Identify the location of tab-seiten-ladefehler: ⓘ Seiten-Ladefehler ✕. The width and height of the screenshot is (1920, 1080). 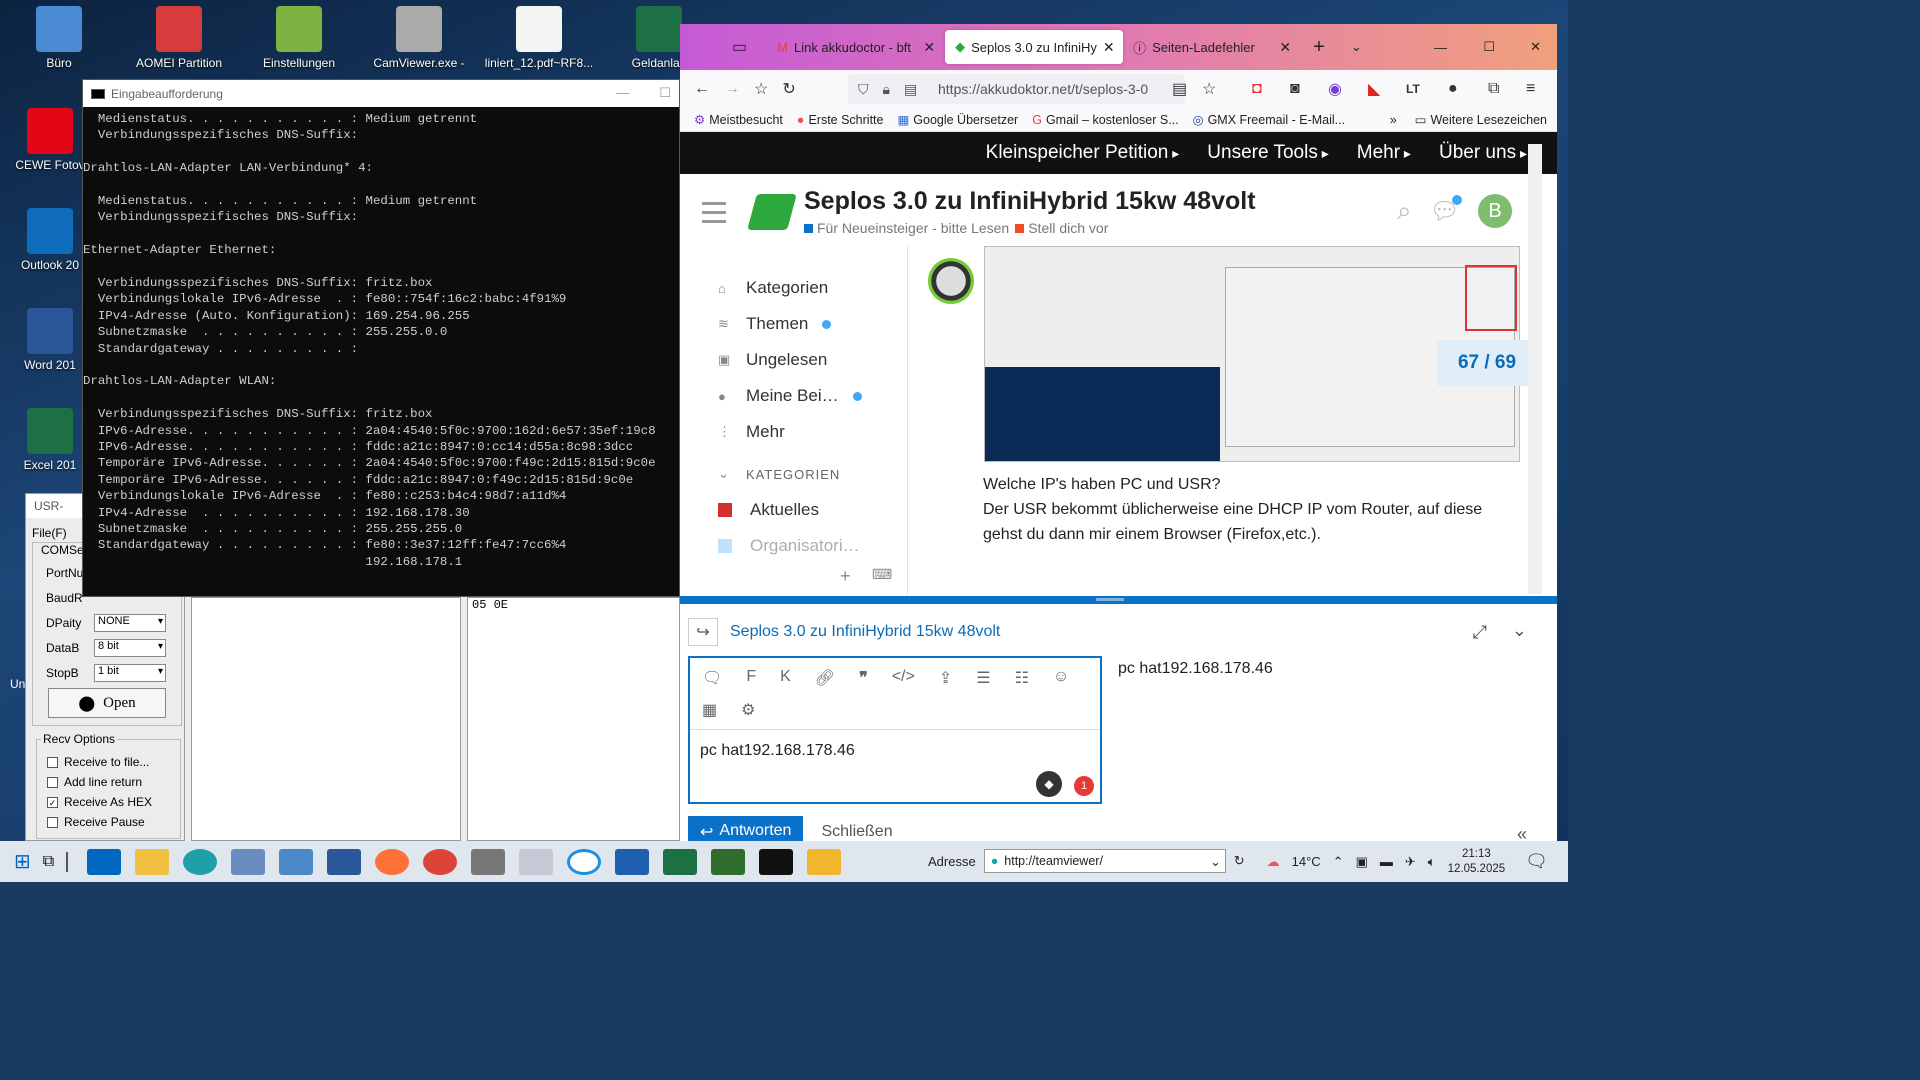
(1212, 47).